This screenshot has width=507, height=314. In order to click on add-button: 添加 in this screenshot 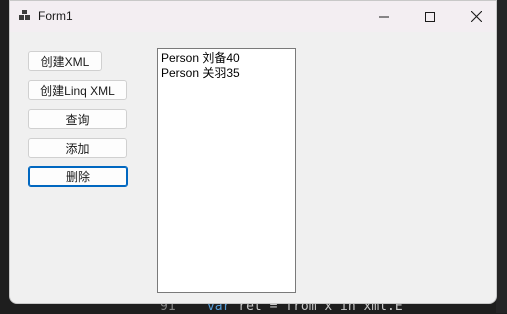, I will do `click(77, 148)`.